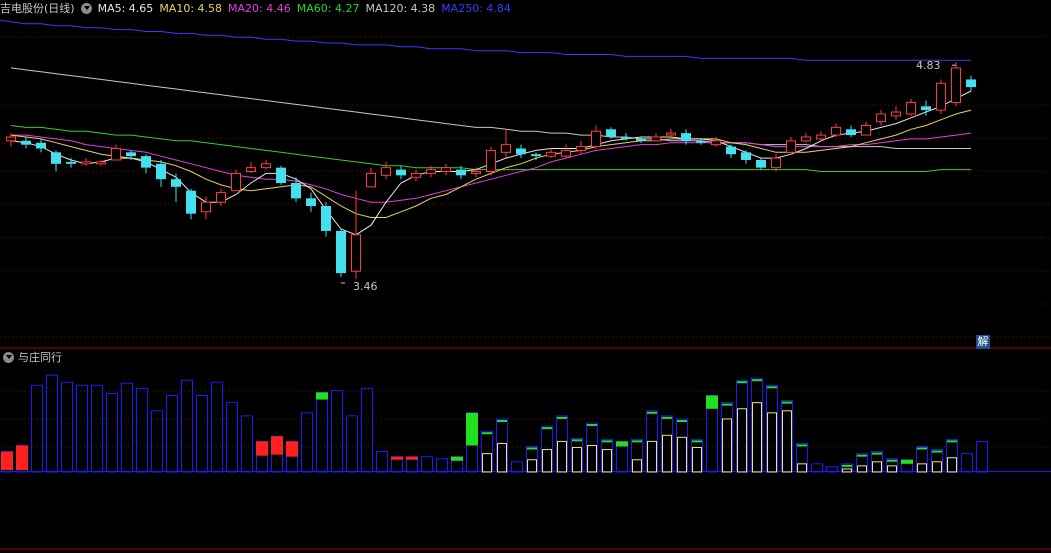 This screenshot has width=1051, height=553. Describe the element at coordinates (8, 357) in the screenshot. I see `indicator-dropdown-icon` at that location.